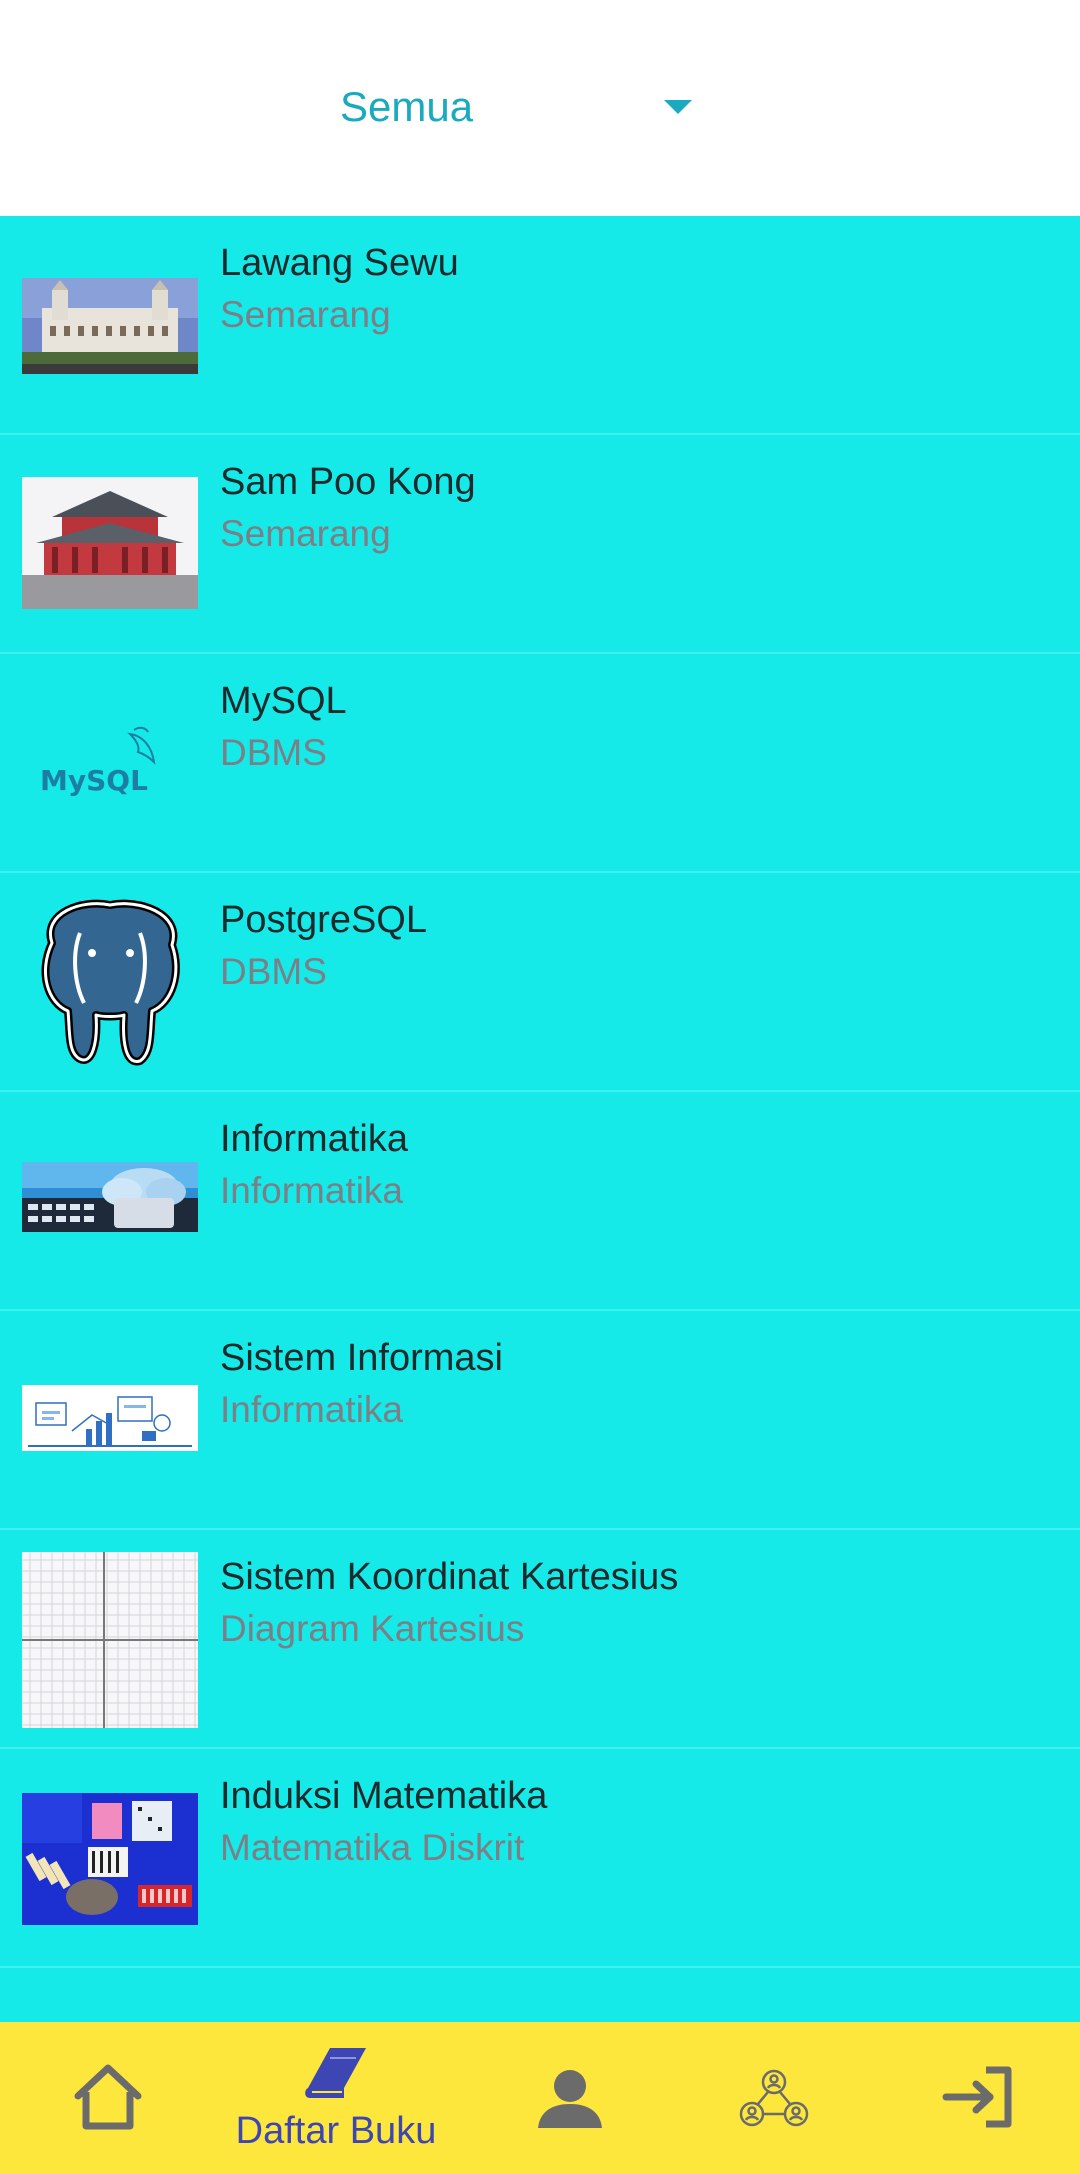  Describe the element at coordinates (348, 482) in the screenshot. I see `item-title: Sam Poo Kong` at that location.